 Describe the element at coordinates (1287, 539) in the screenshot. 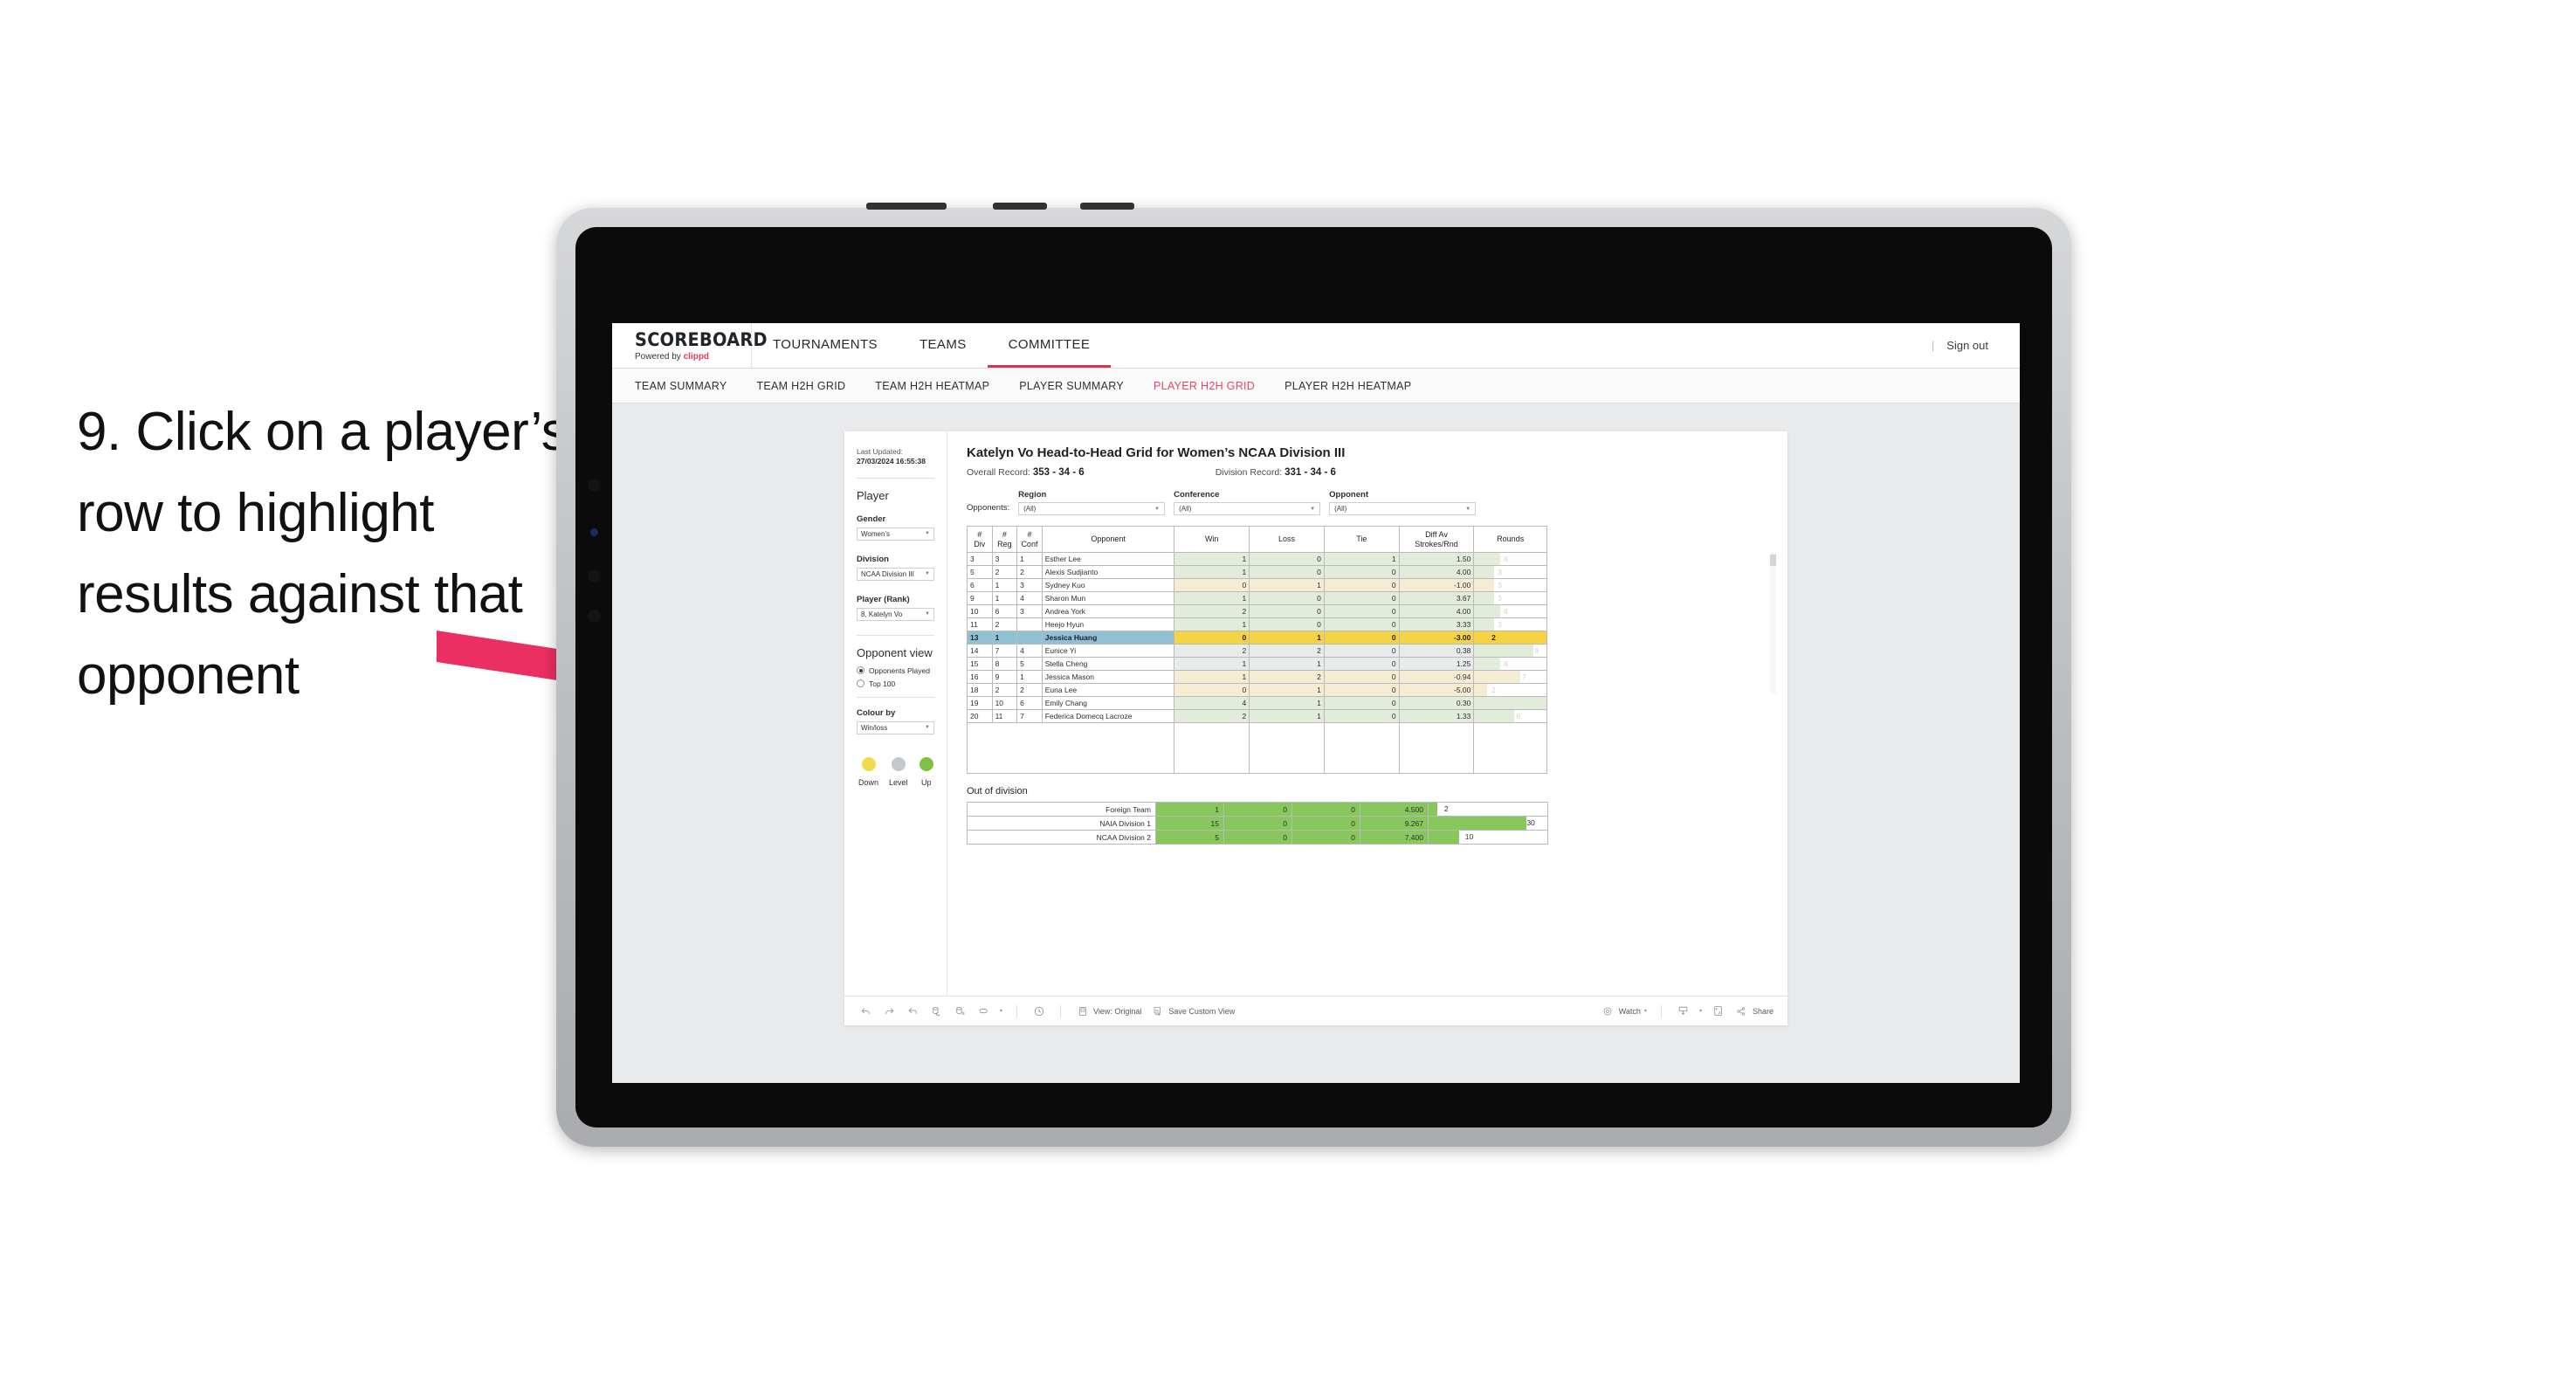

I see `table-header-cell-5: Loss` at that location.